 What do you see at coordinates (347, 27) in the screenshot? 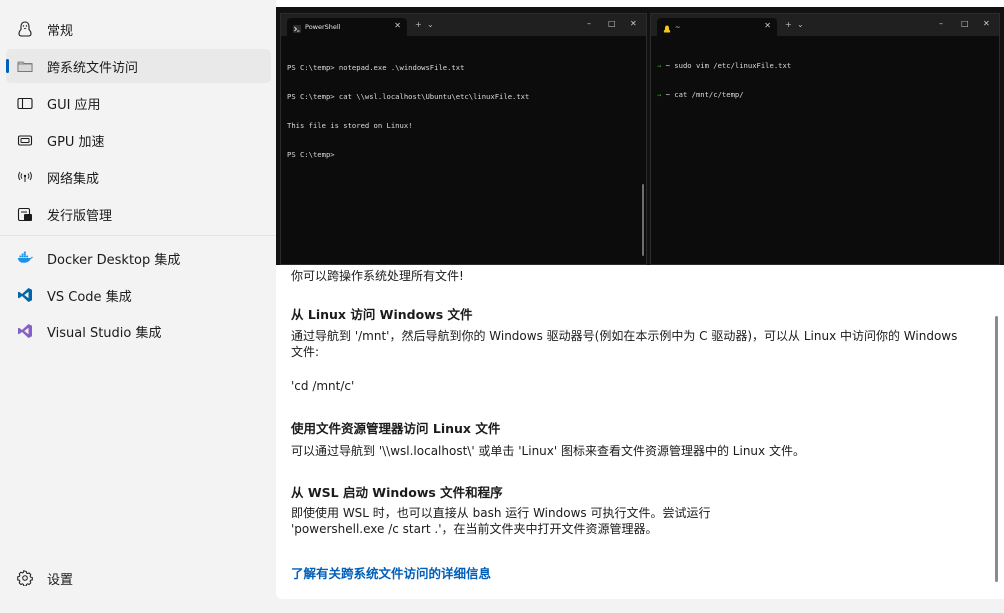
I see `terminal-tab: PowerShell ✕` at bounding box center [347, 27].